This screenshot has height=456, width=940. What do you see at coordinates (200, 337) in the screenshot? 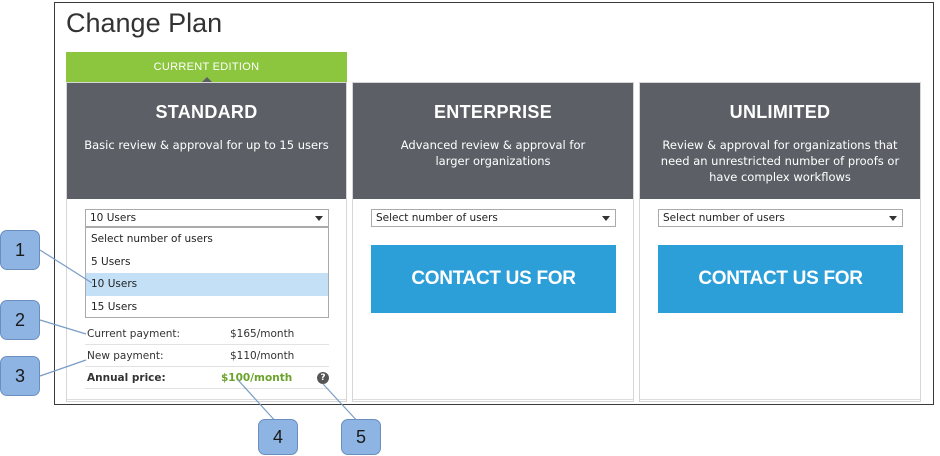
I see `callout-leader-lines` at bounding box center [200, 337].